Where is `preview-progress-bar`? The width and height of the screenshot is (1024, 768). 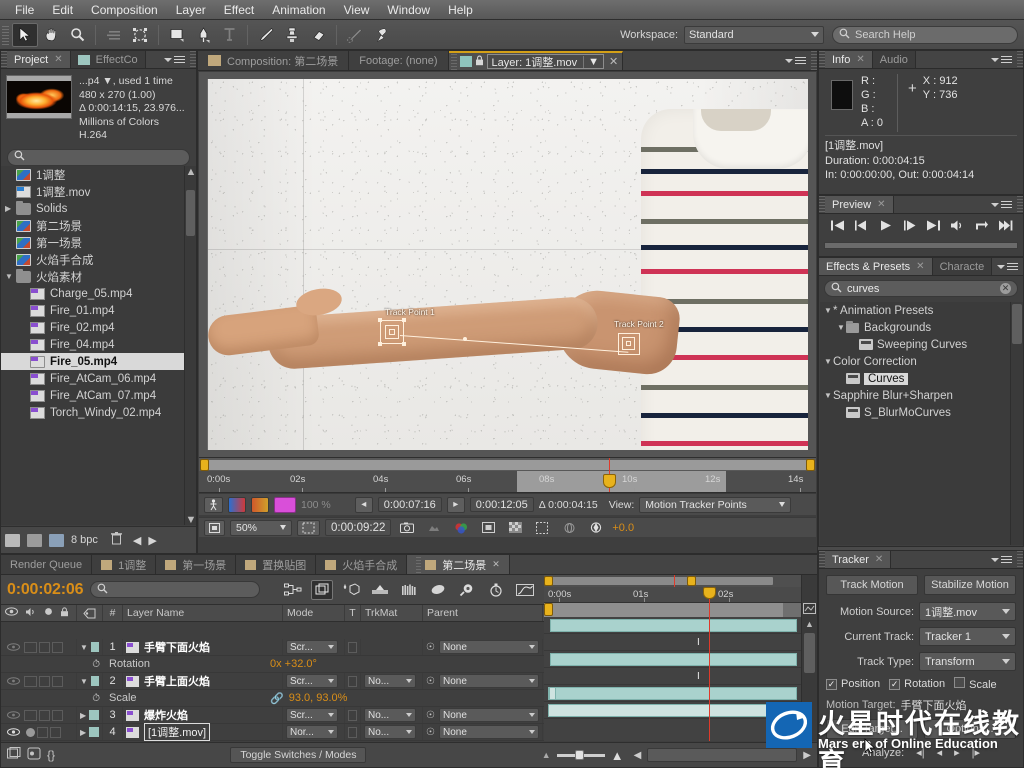
preview-progress-bar is located at coordinates (921, 245).